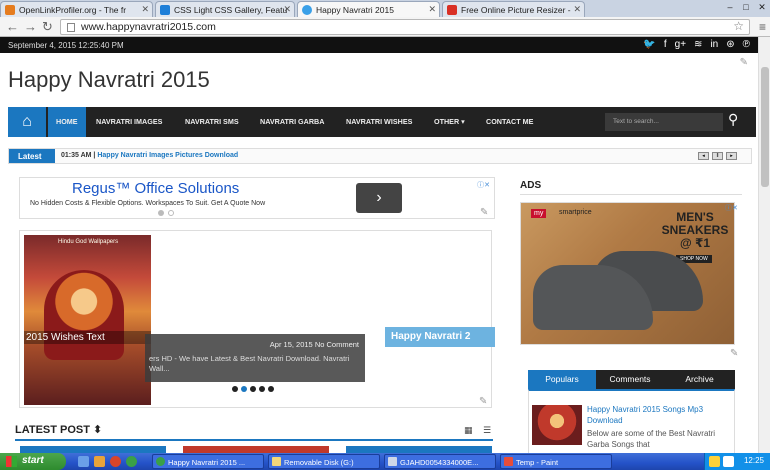 This screenshot has height=470, width=770. I want to click on ad-title: Regus™ Office Solutions, so click(155, 188).